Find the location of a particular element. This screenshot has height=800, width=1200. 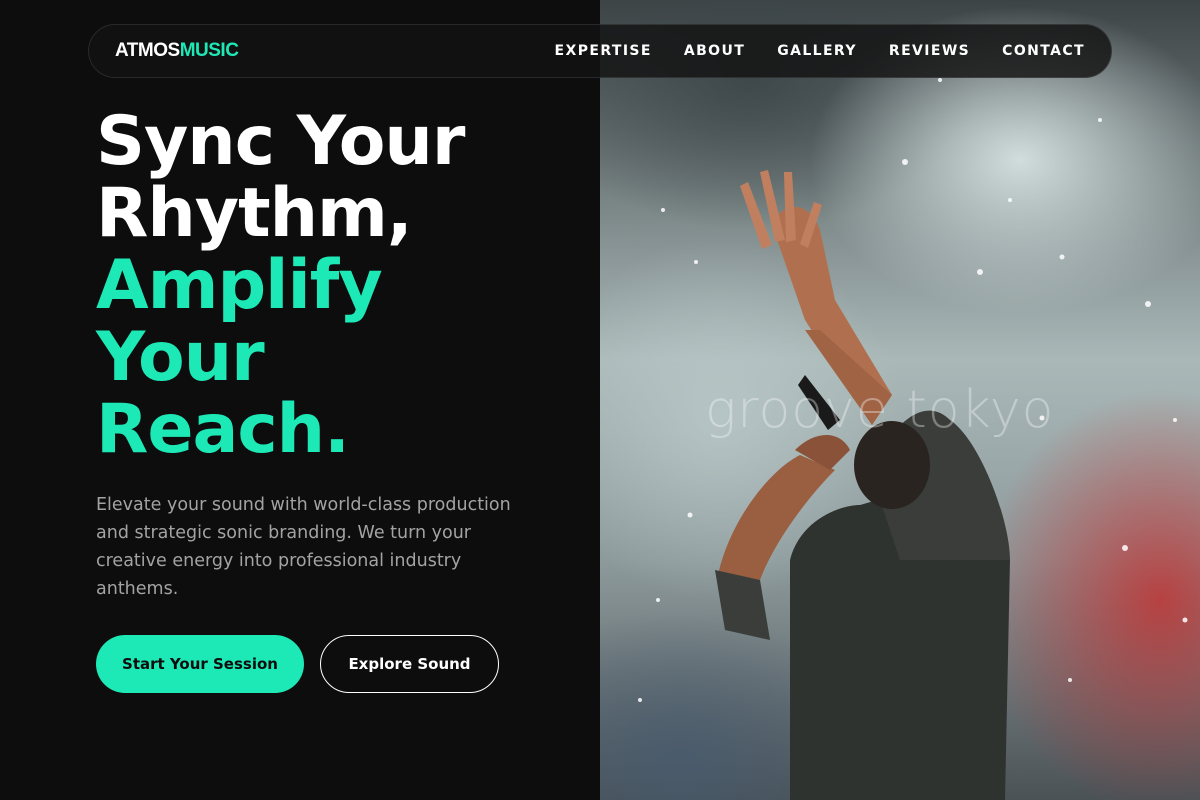

nav-links: EXPERTISE ABOUT GALLERY REVIEWS CONTACT is located at coordinates (804, 51).